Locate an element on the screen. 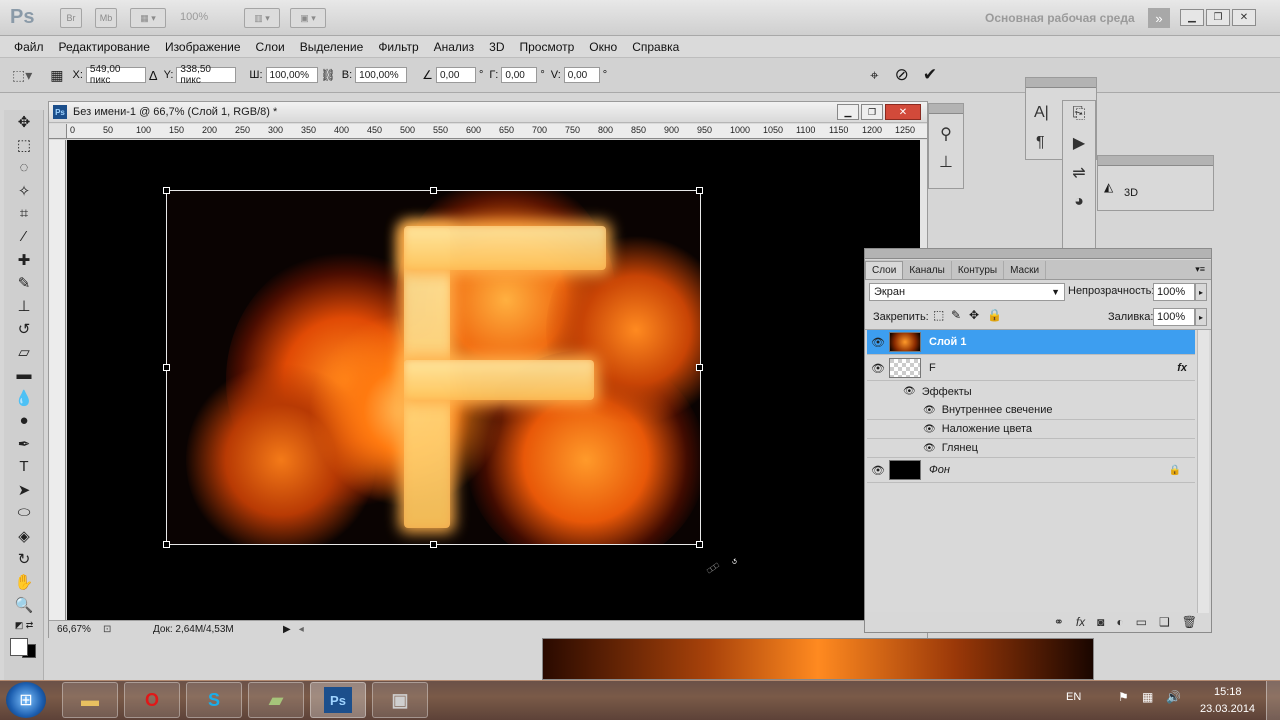 The image size is (1280, 720). 3d-orbit-tool-icon: ↻ is located at coordinates (24, 558).